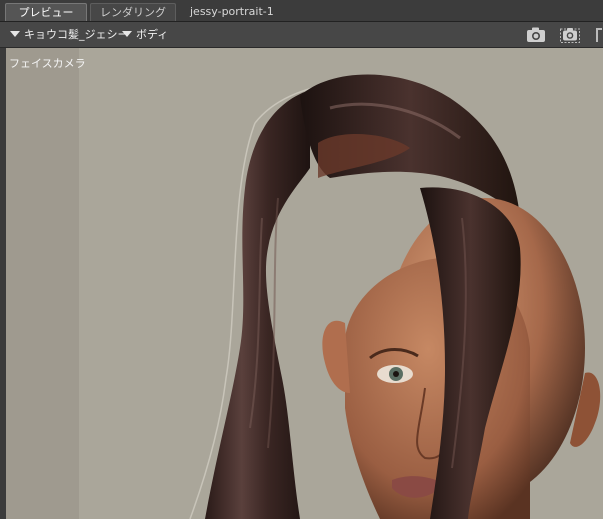 This screenshot has width=603, height=519. I want to click on tab-preview: プレビュー, so click(46, 12).